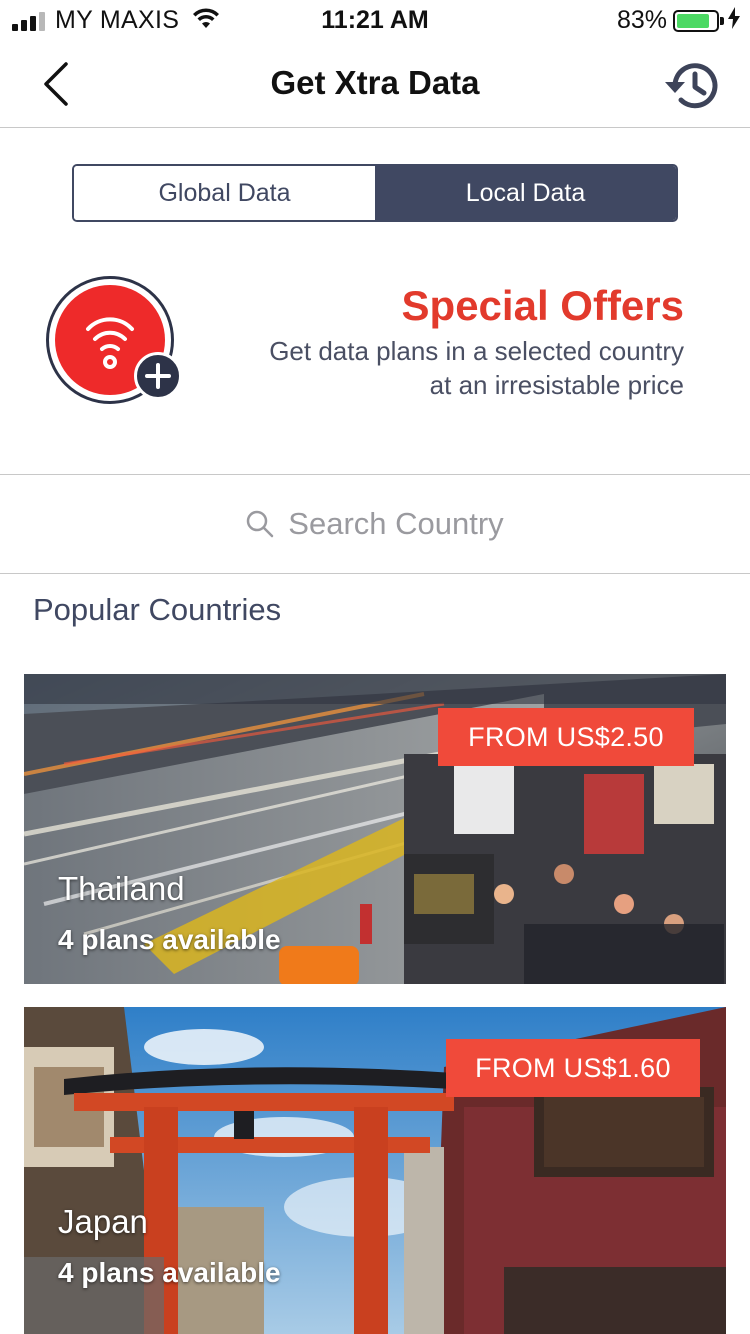 The height and width of the screenshot is (1334, 750). I want to click on page-title: Get Xtra Data, so click(375, 82).